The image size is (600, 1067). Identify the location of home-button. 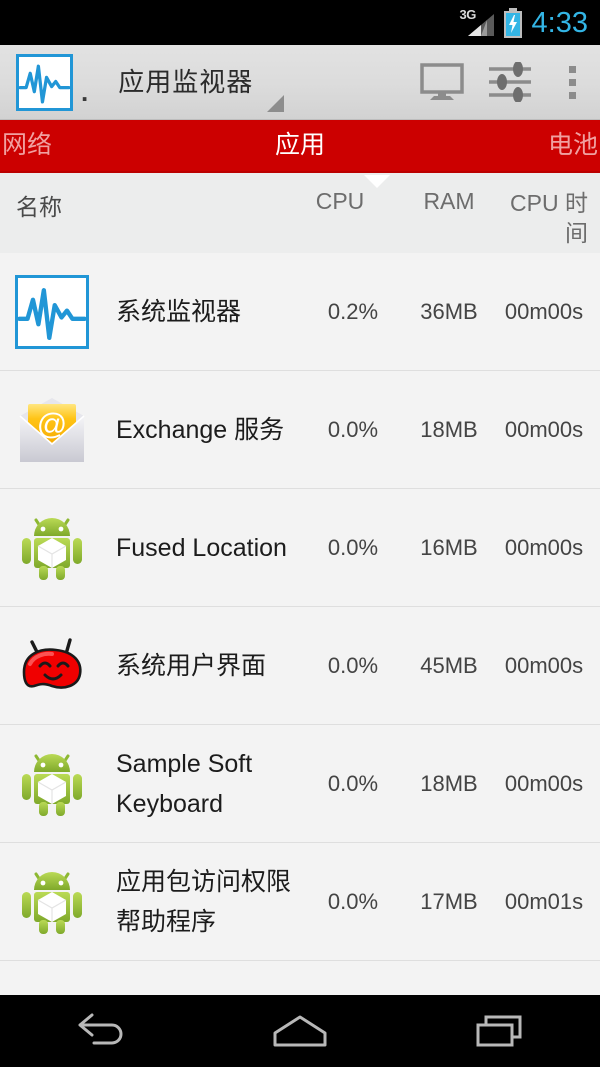
(300, 1031).